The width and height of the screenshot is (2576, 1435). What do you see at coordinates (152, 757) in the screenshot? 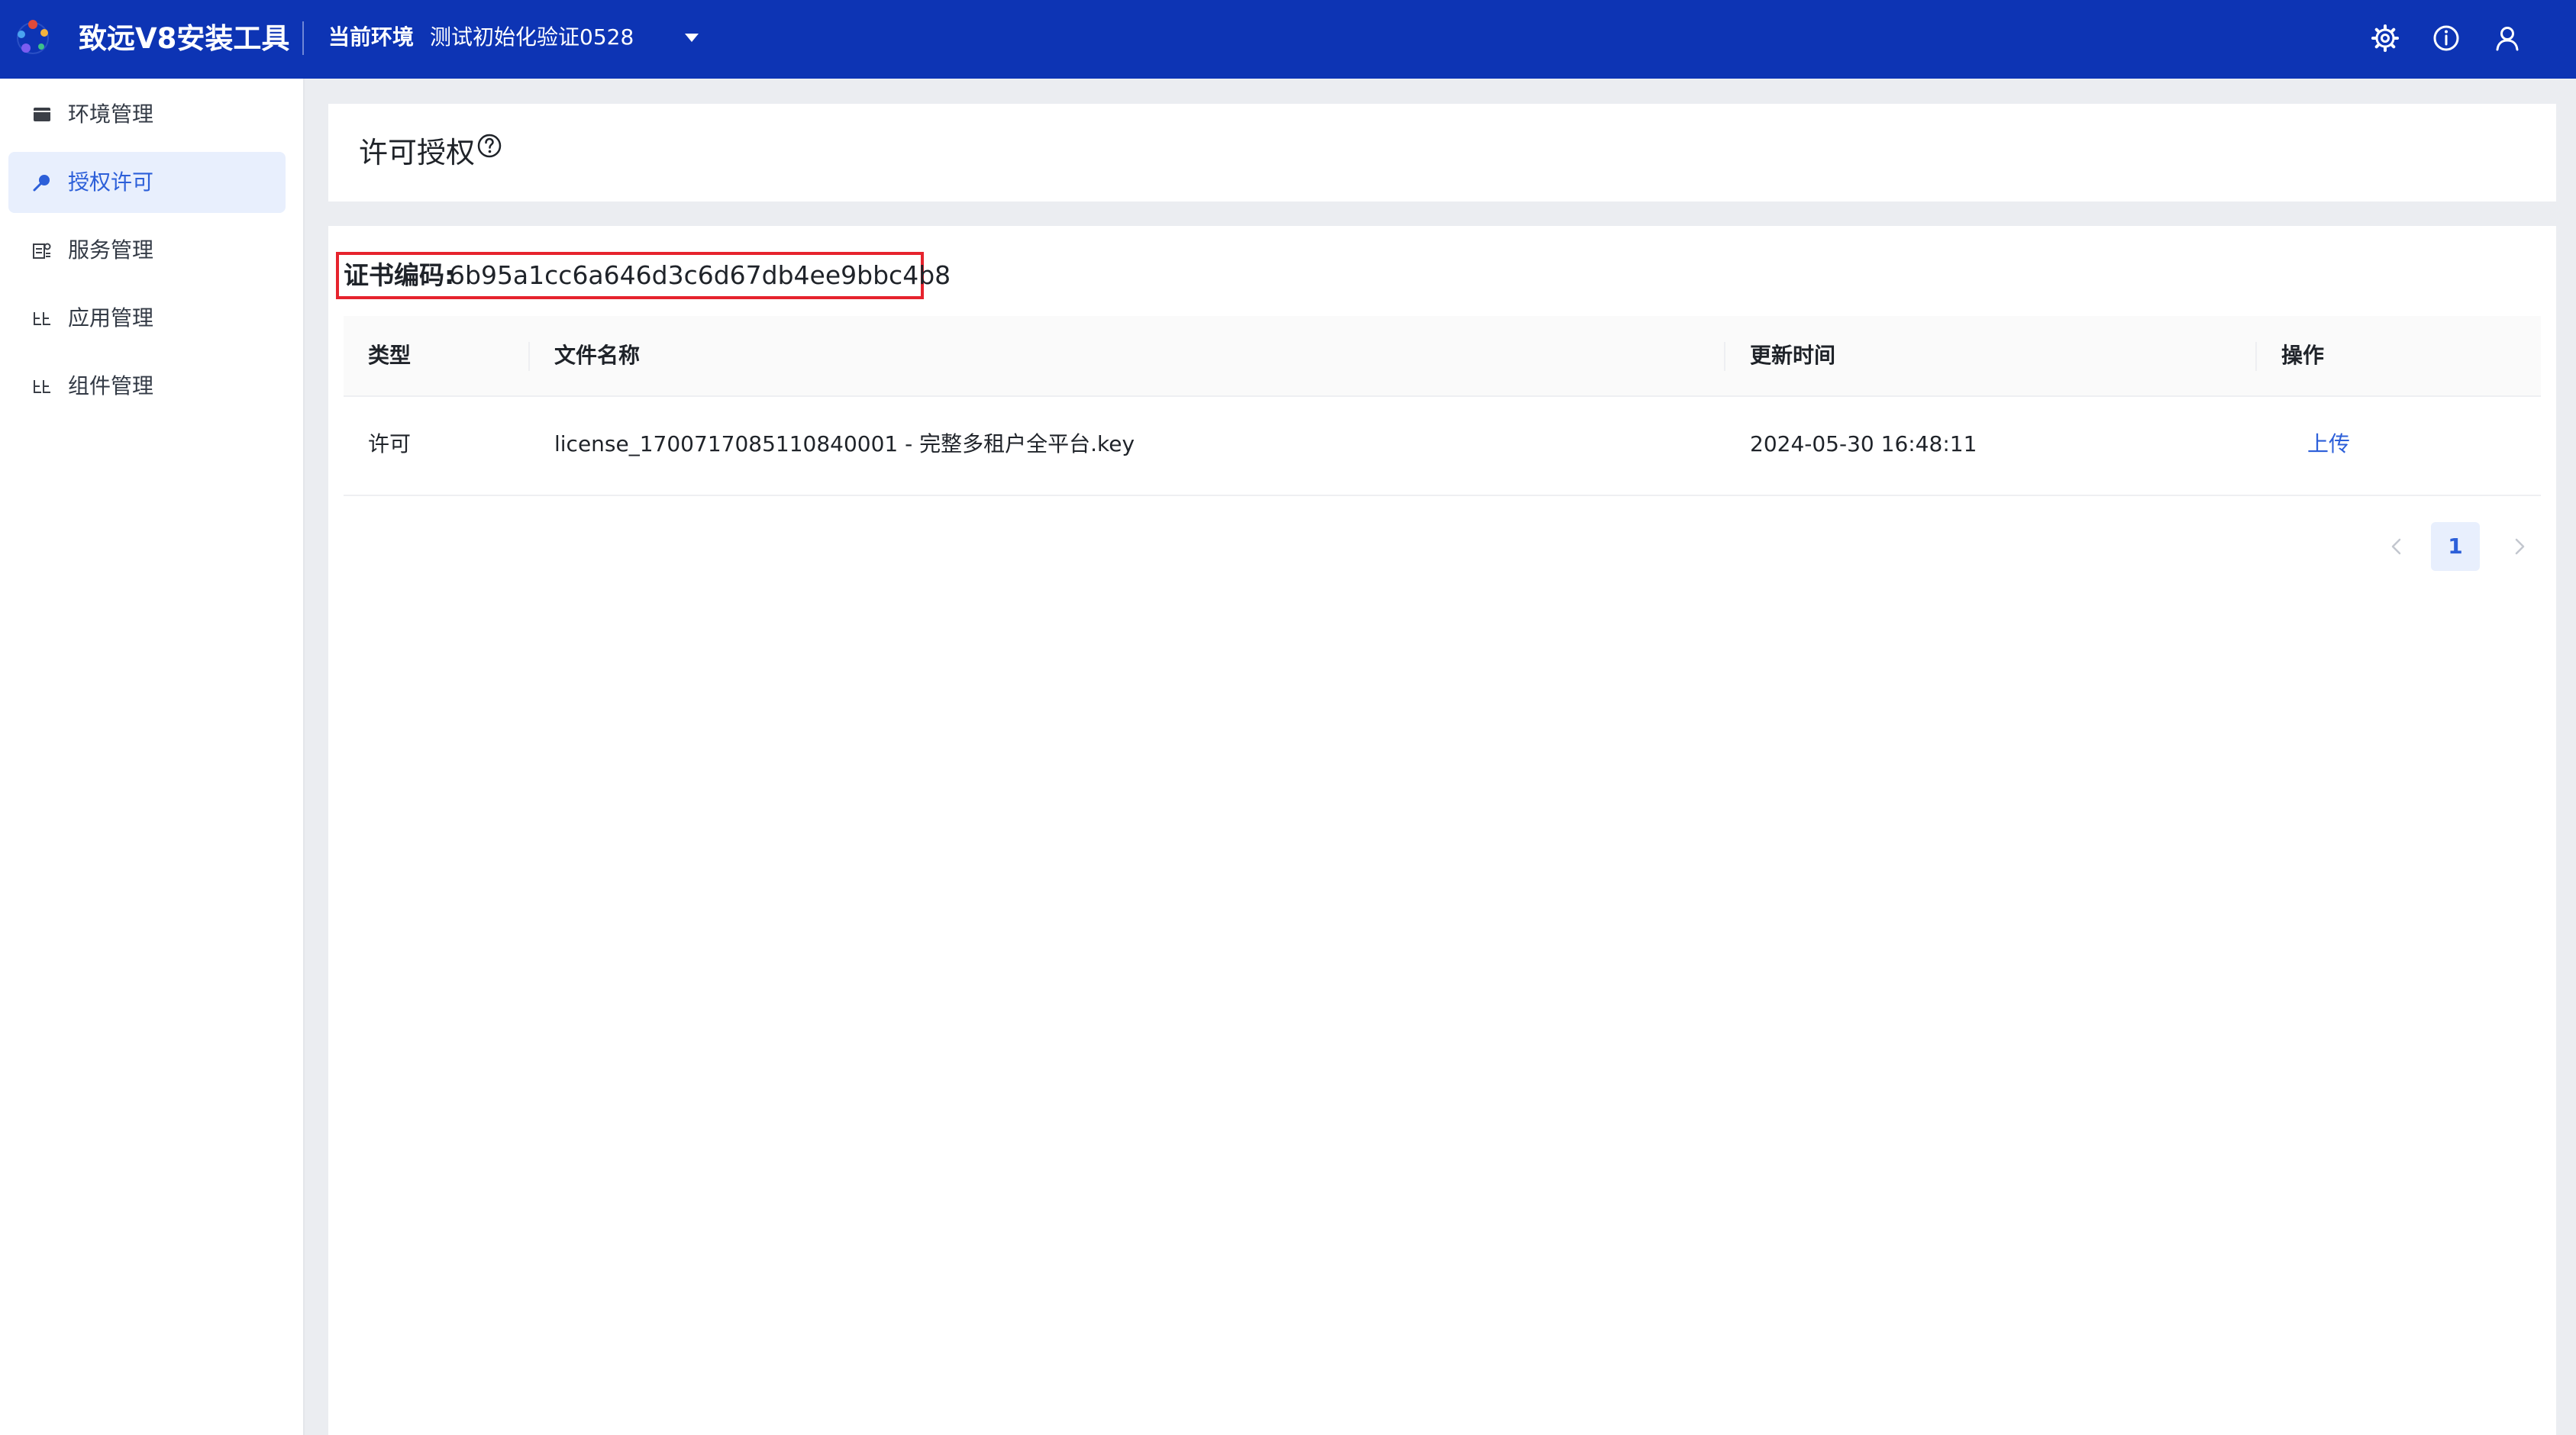
I see `sidebar: 环境管理 授权许可 服务管理 应用管理 组件管理` at bounding box center [152, 757].